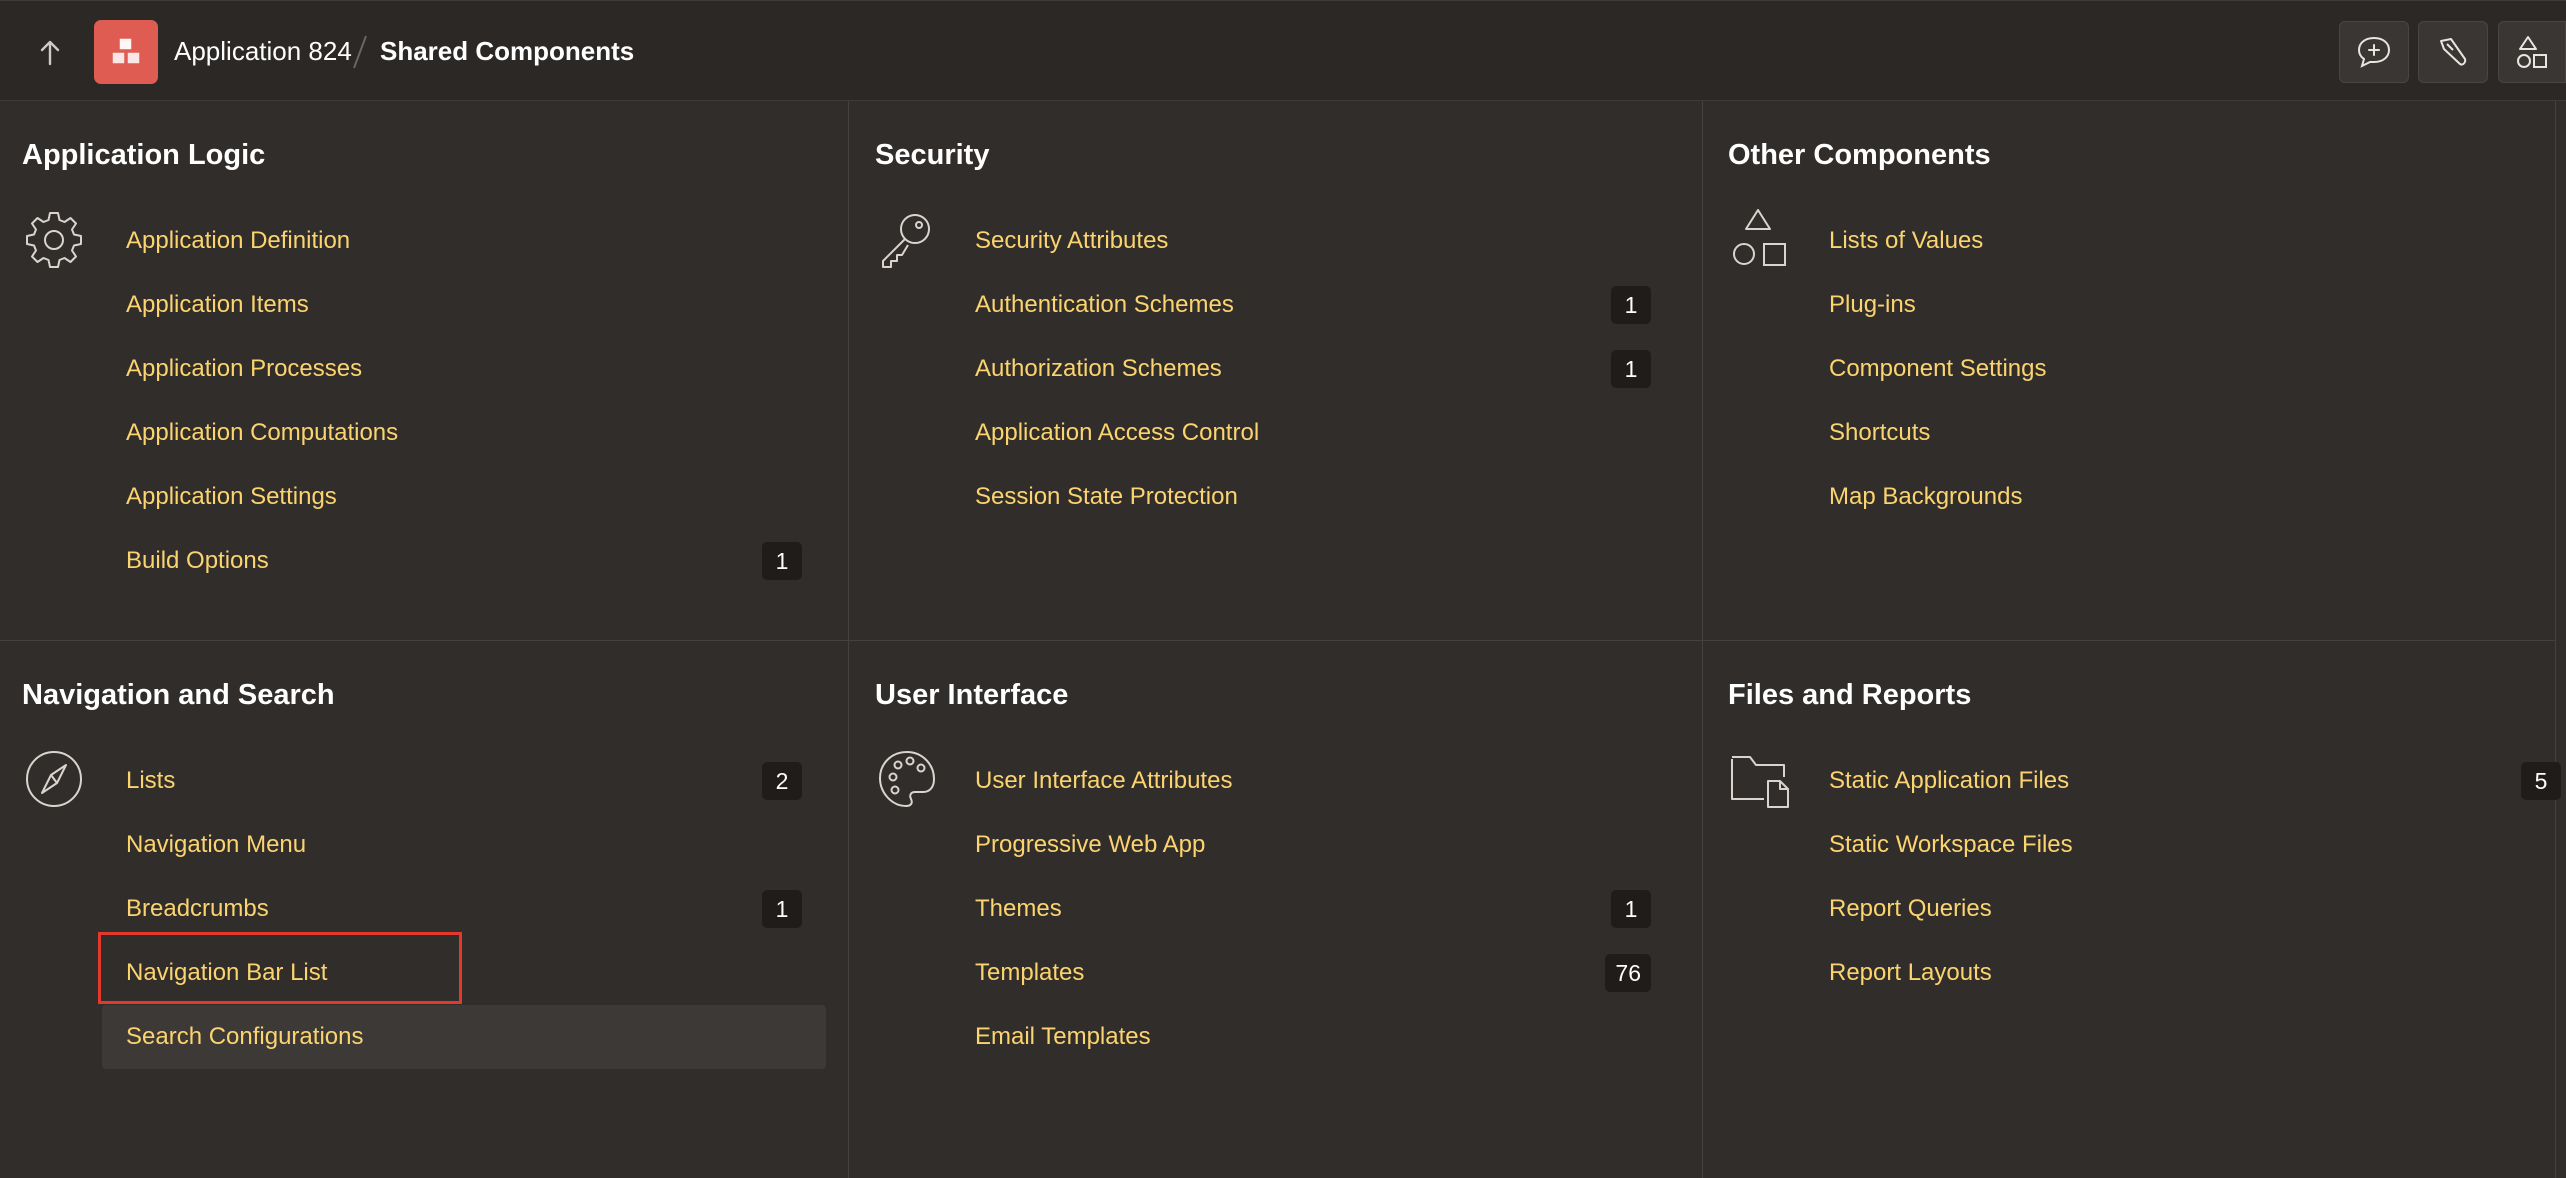  I want to click on list-item: Application Access Control, so click(1313, 433).